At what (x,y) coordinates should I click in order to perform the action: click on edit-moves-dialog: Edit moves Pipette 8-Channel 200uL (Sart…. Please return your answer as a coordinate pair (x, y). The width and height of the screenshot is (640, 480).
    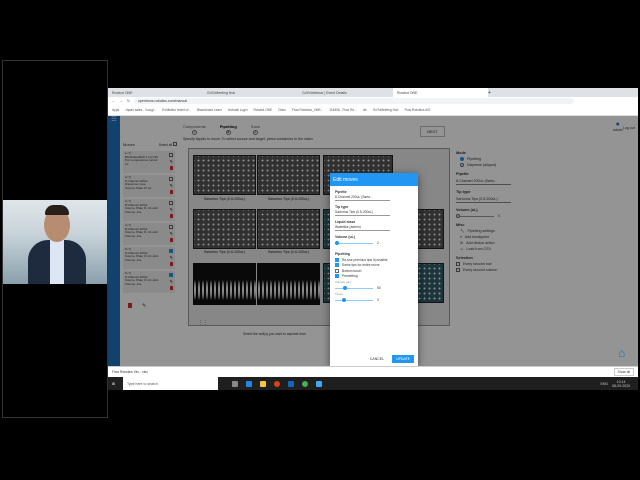
    Looking at the image, I should click on (374, 269).